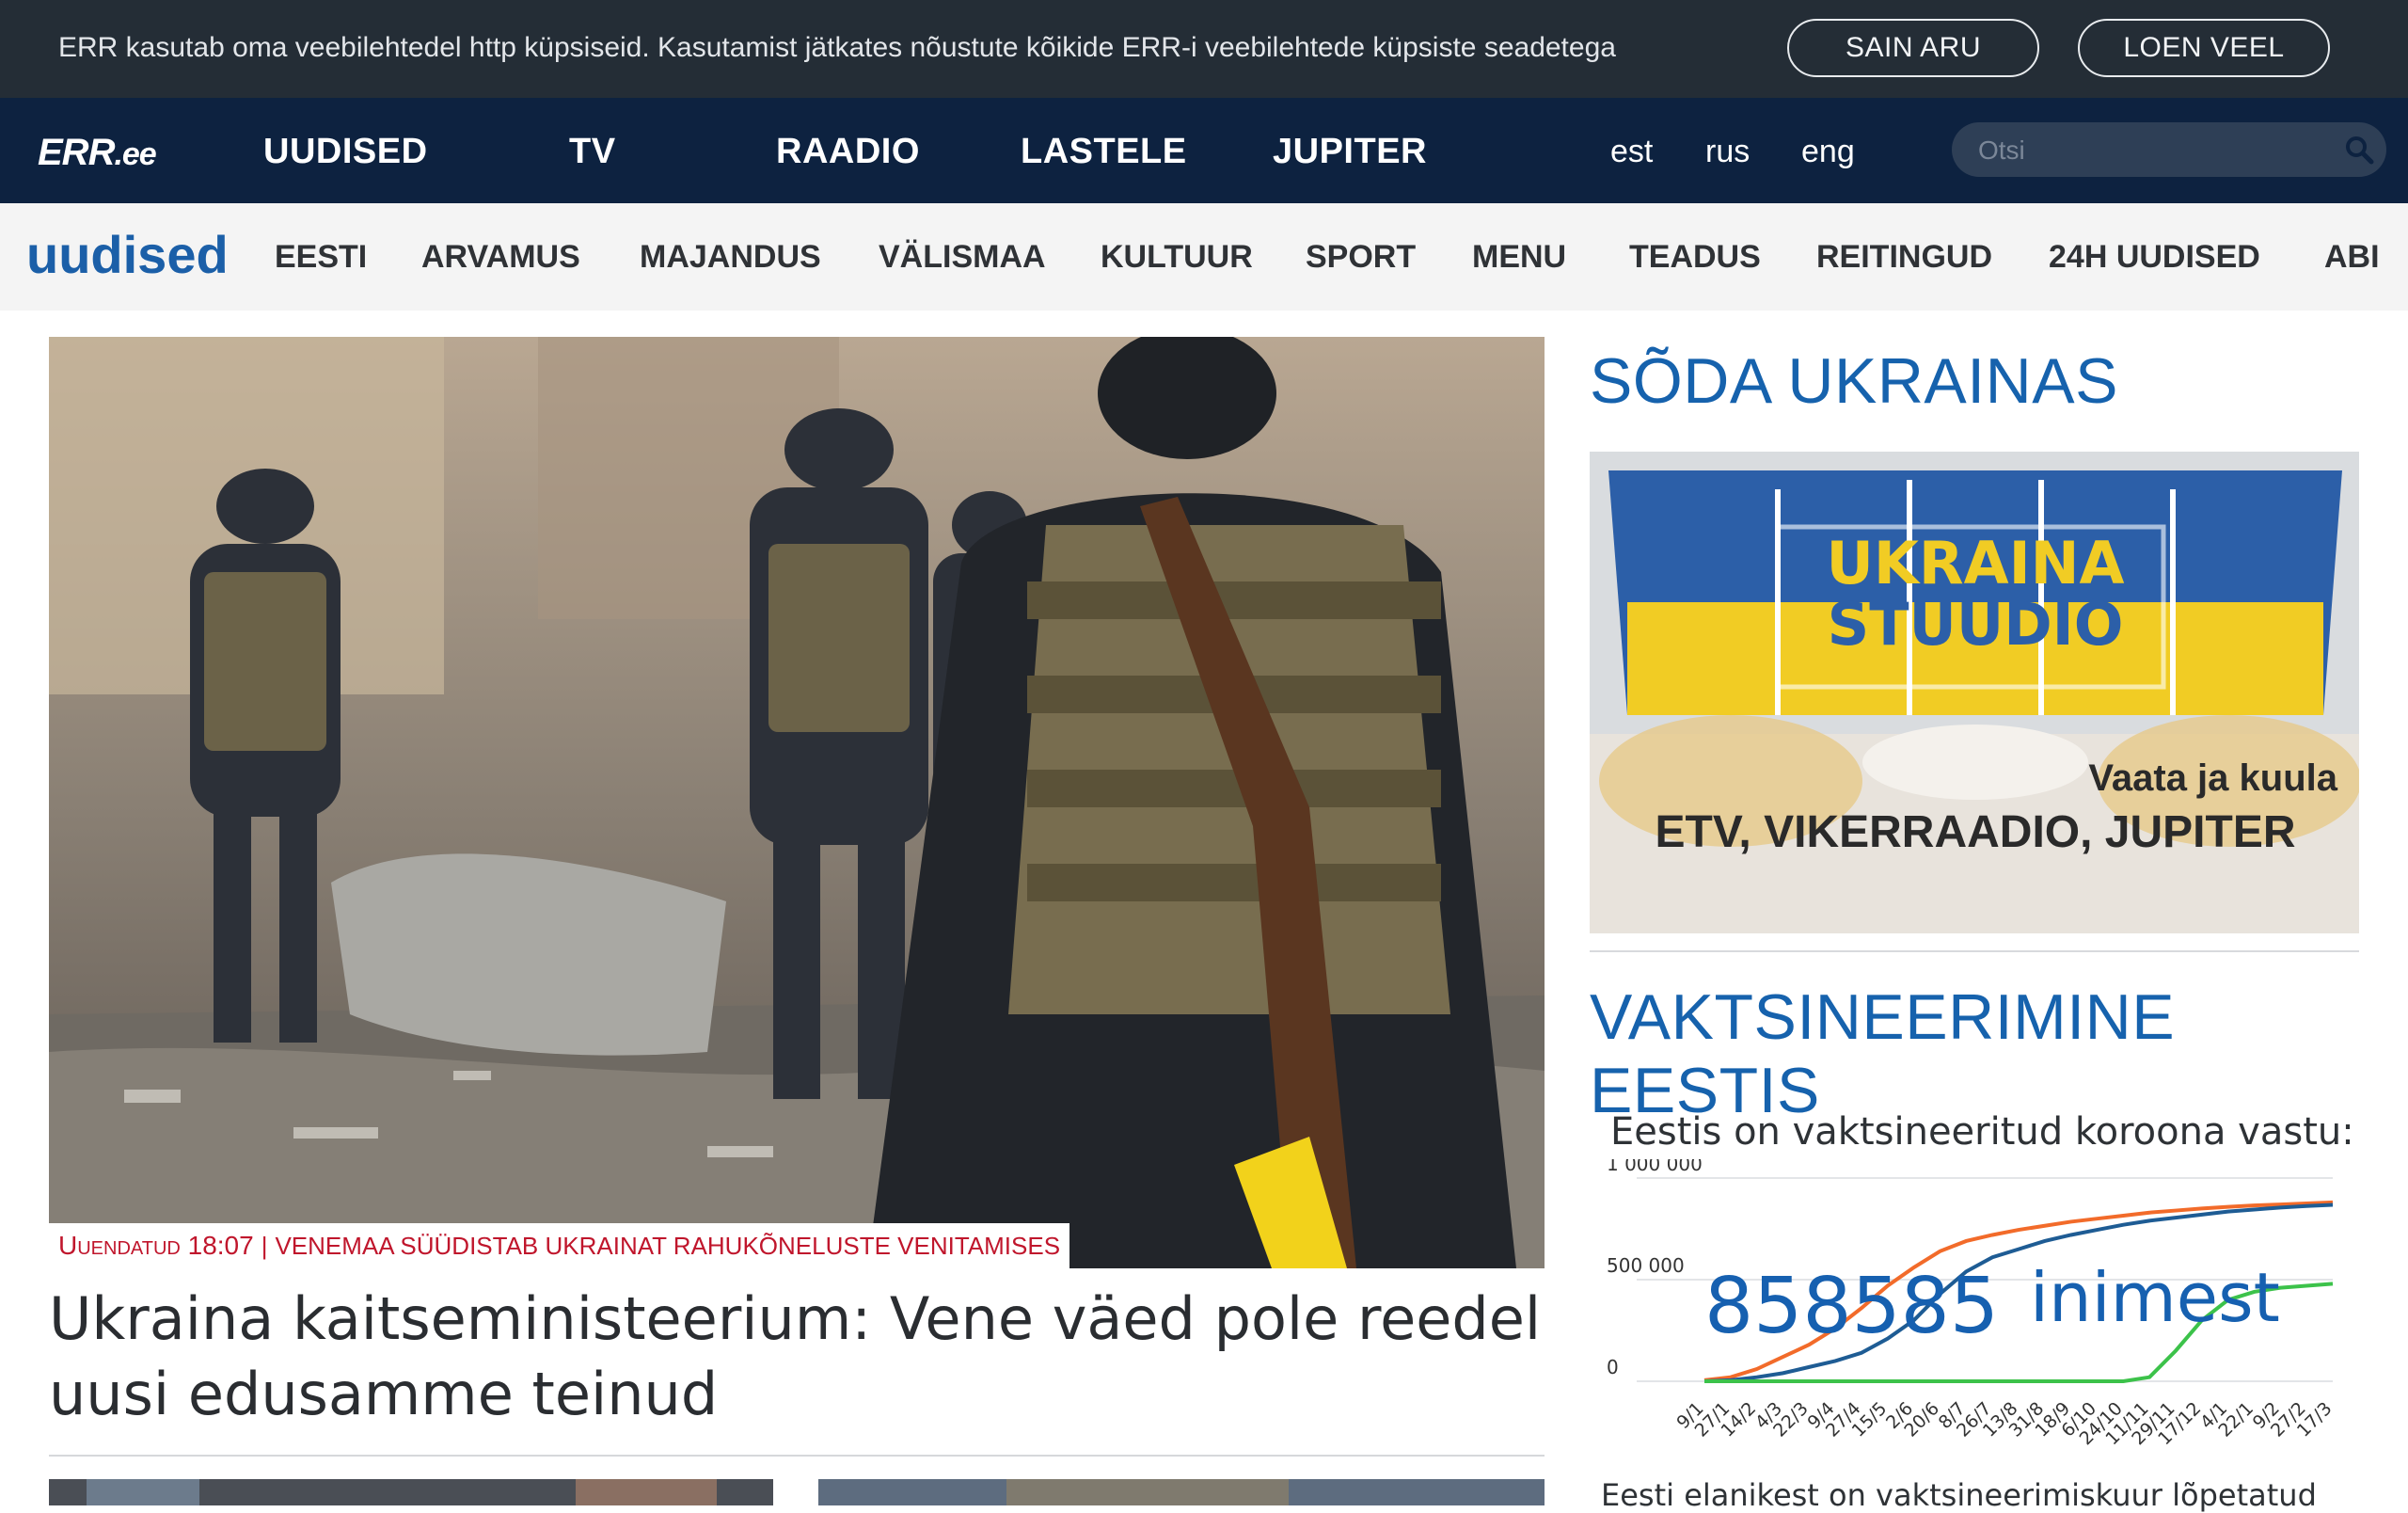 This screenshot has height=1513, width=2408. What do you see at coordinates (963, 257) in the screenshot?
I see `subnav-item-valismaa: VÄLISMAA` at bounding box center [963, 257].